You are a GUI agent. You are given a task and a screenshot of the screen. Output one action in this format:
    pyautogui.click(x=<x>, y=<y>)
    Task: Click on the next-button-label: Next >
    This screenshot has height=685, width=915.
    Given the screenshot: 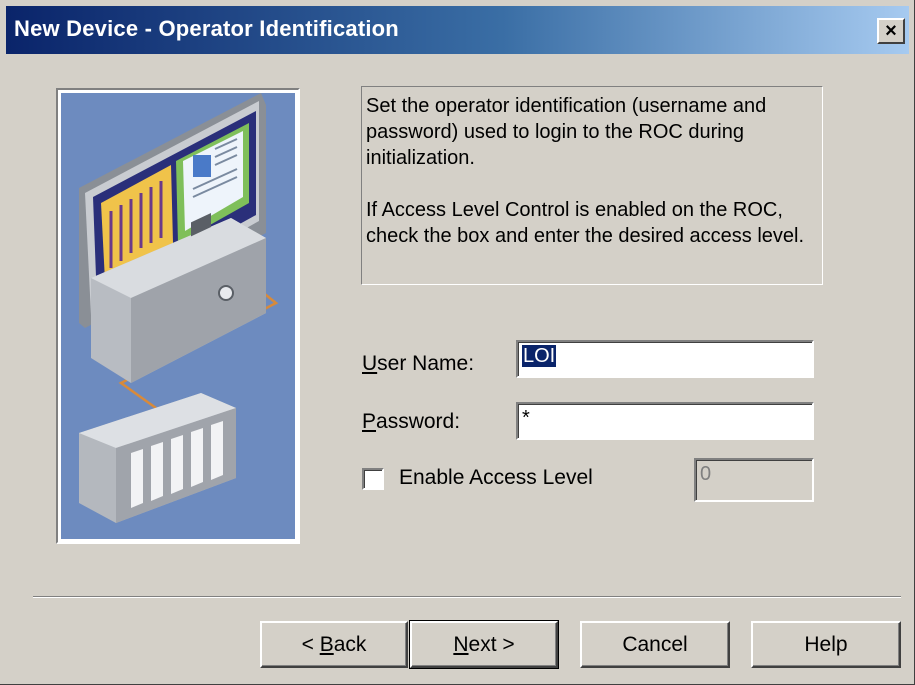 What is the action you would take?
    pyautogui.click(x=483, y=645)
    